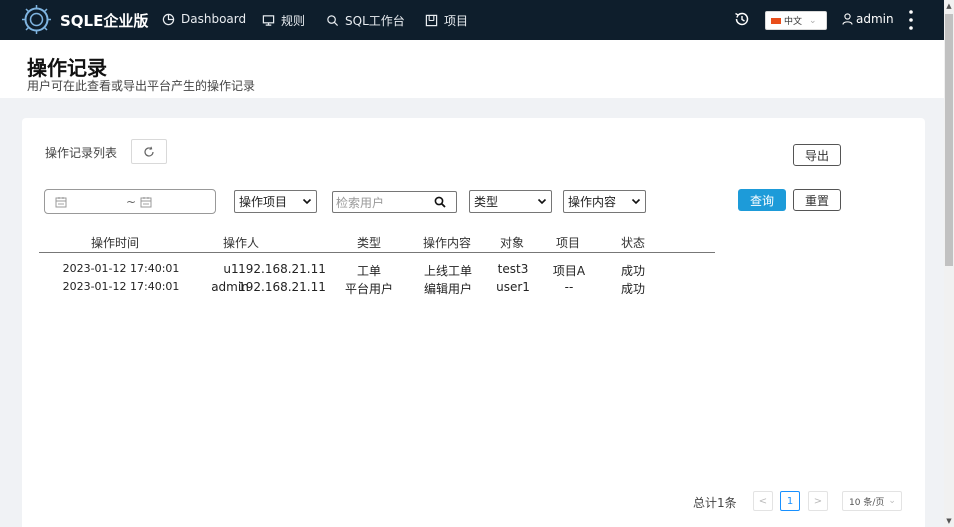 The height and width of the screenshot is (527, 954). Describe the element at coordinates (867, 502) in the screenshot. I see `page-size-value: 10 条/页` at that location.